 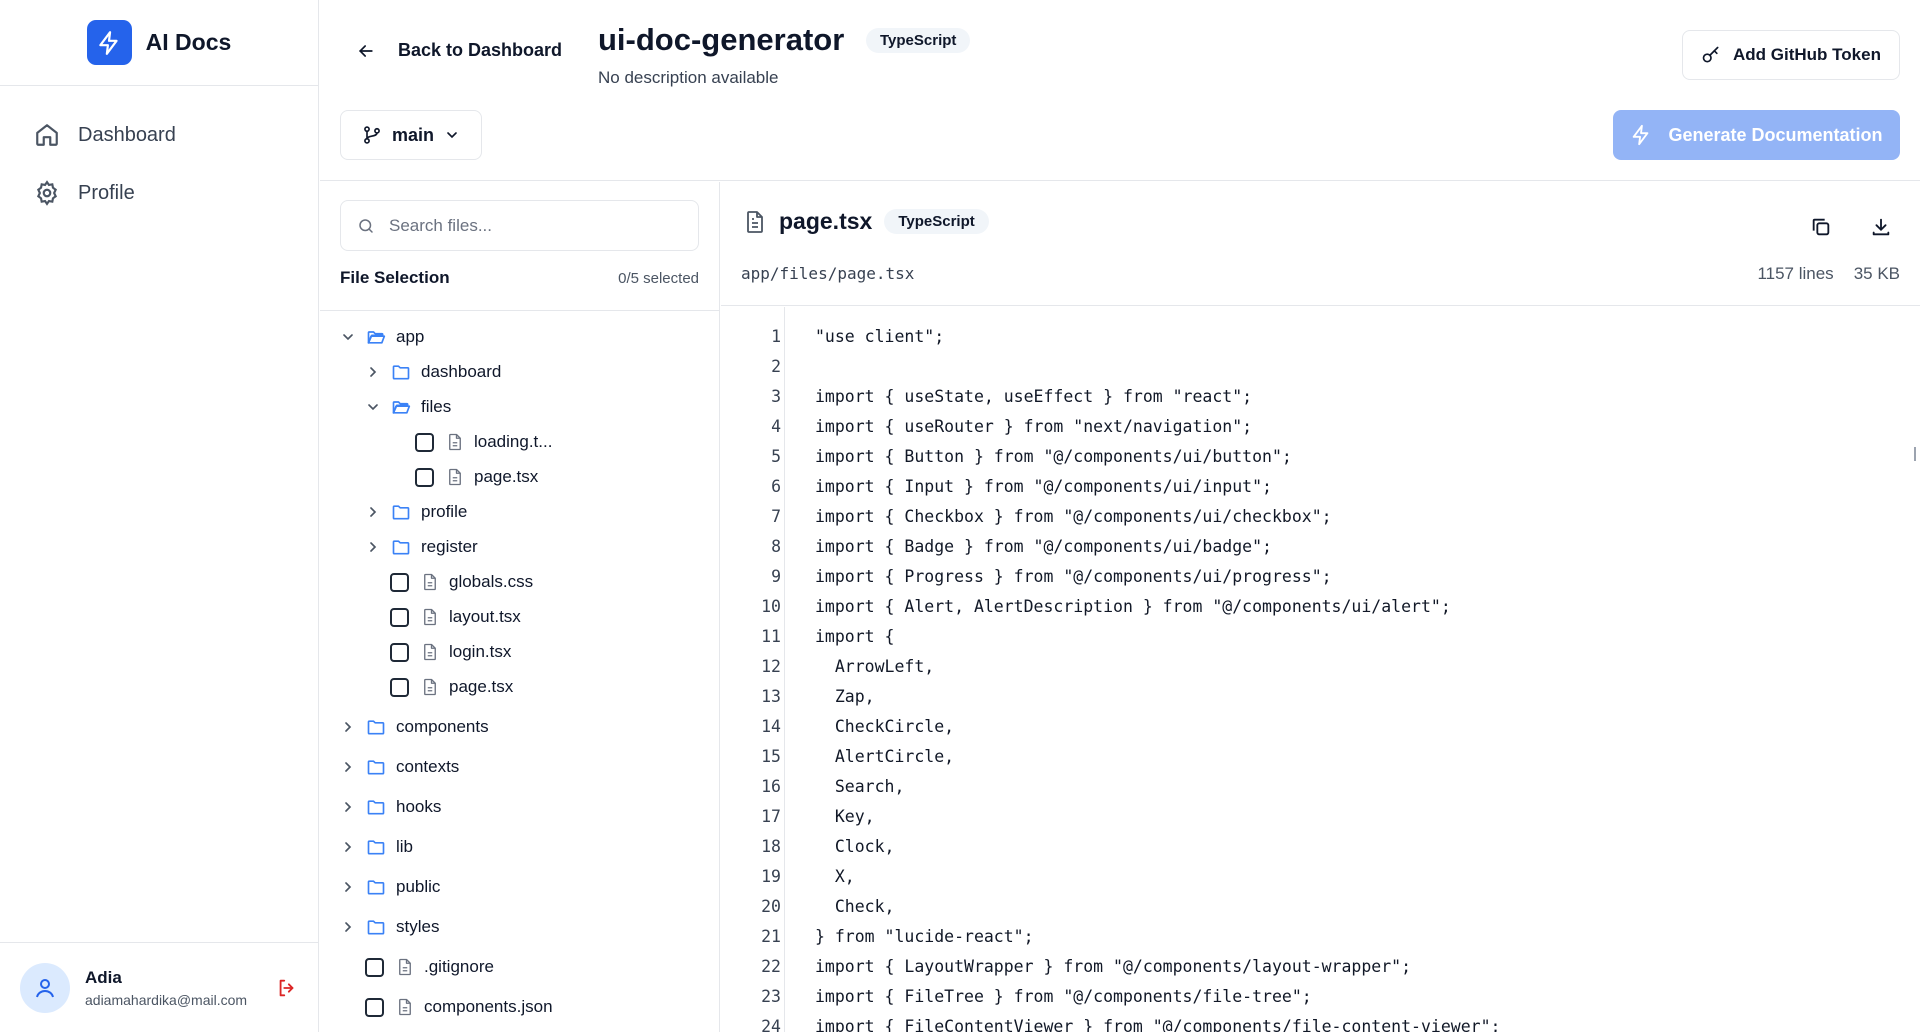 I want to click on file-item: login.tsx, so click(x=450, y=652).